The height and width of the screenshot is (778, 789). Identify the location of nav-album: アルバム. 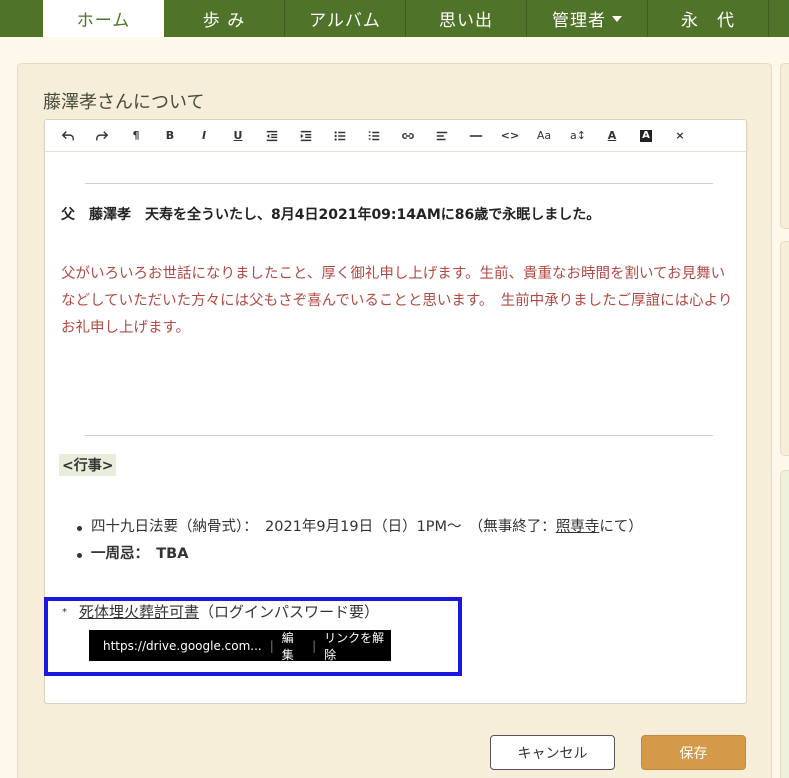
(345, 18).